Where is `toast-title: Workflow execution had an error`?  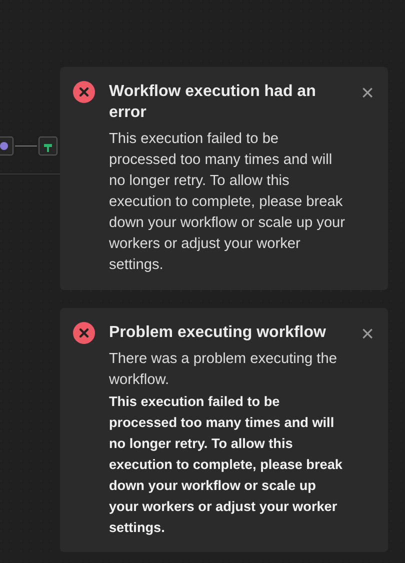
toast-title: Workflow execution had an error is located at coordinates (213, 102).